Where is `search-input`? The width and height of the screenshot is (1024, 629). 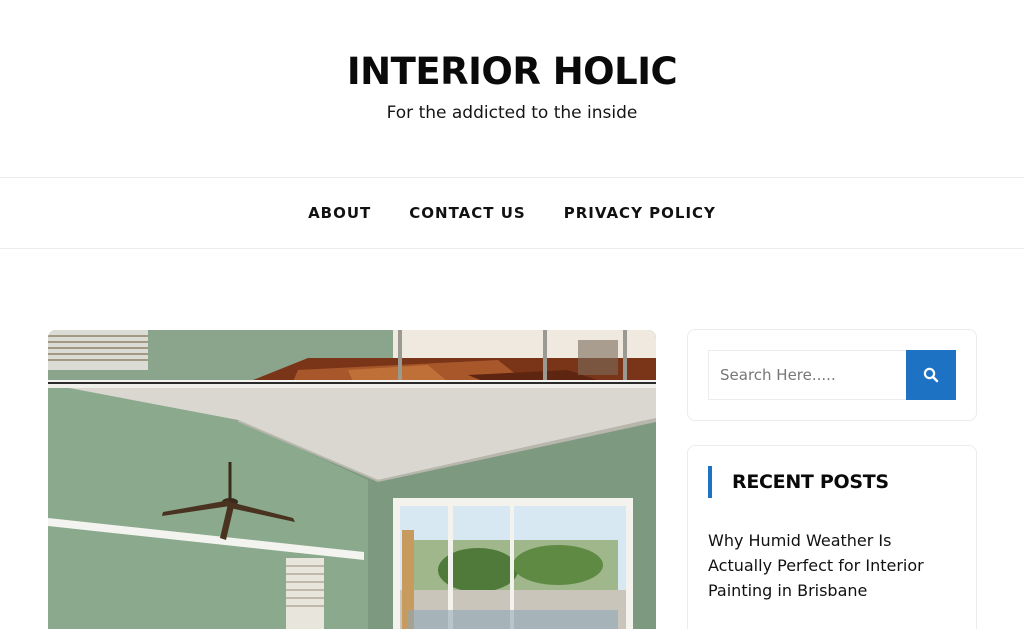 search-input is located at coordinates (807, 375).